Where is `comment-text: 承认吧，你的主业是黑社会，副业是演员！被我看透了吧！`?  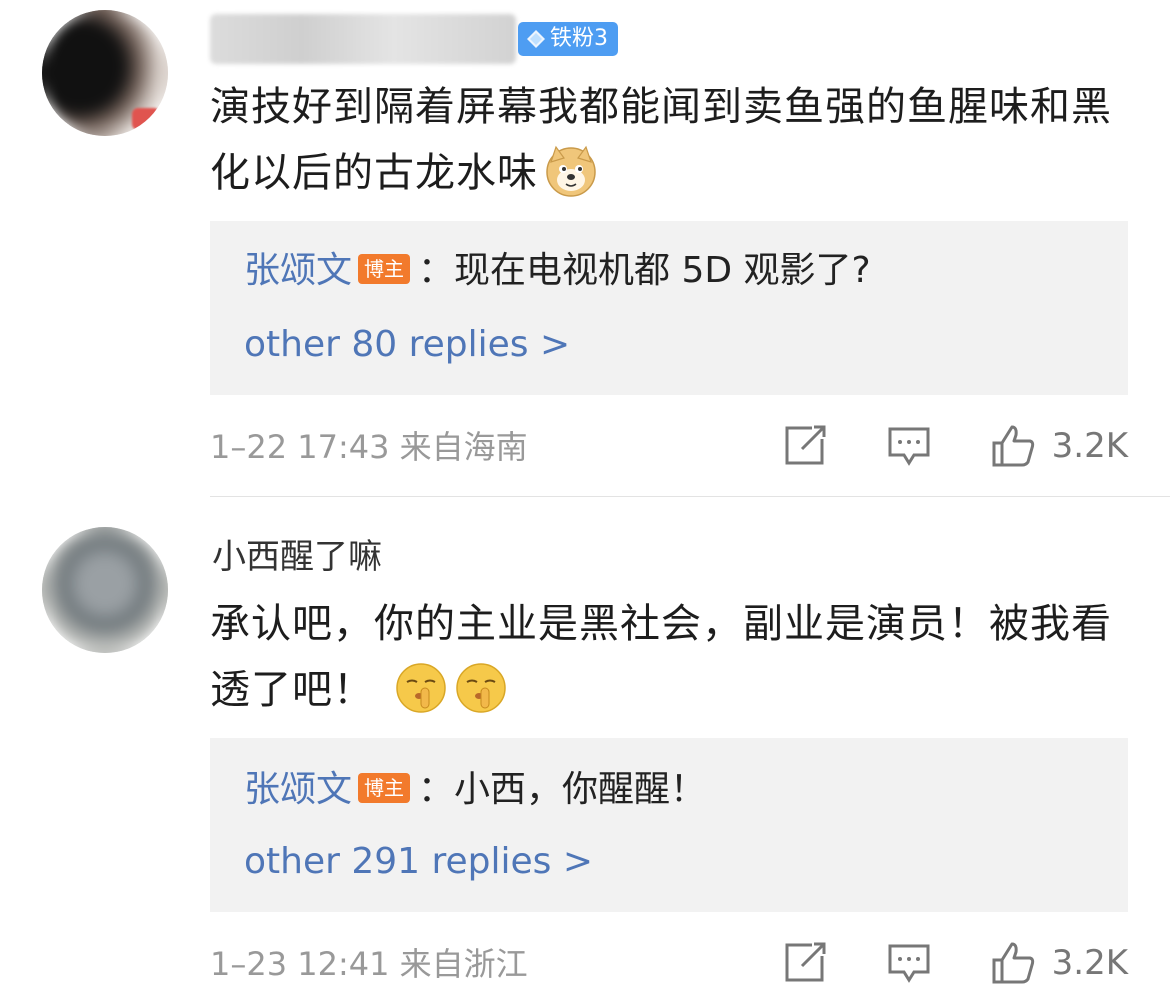
comment-text: 承认吧，你的主业是黑社会，副业是演员！被我看透了吧！ is located at coordinates (661, 657).